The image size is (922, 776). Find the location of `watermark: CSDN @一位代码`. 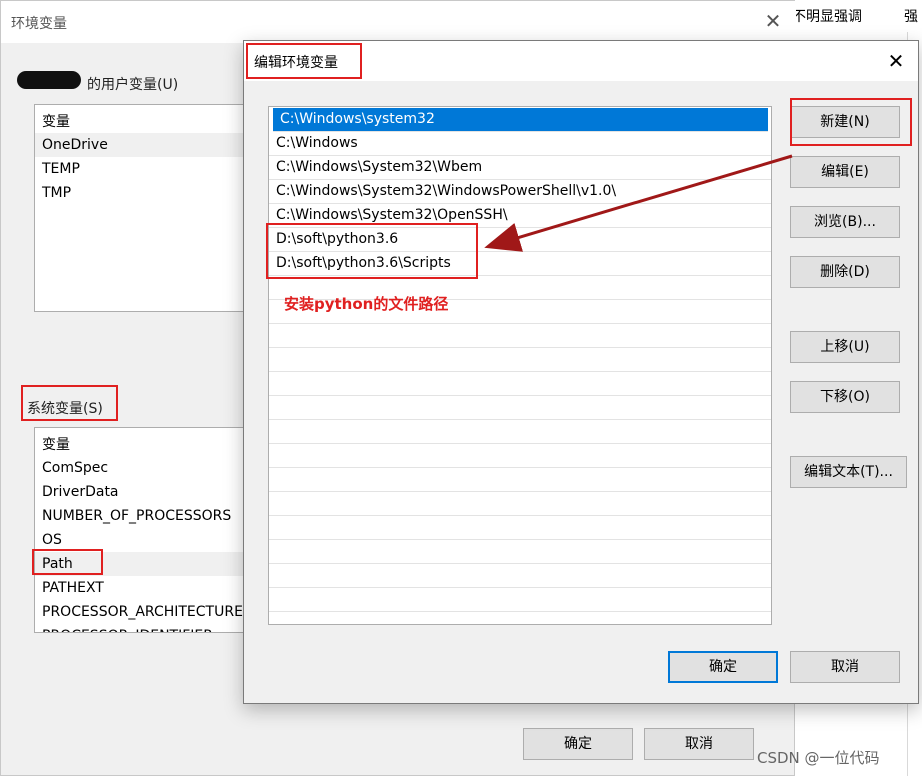

watermark: CSDN @一位代码 is located at coordinates (818, 758).